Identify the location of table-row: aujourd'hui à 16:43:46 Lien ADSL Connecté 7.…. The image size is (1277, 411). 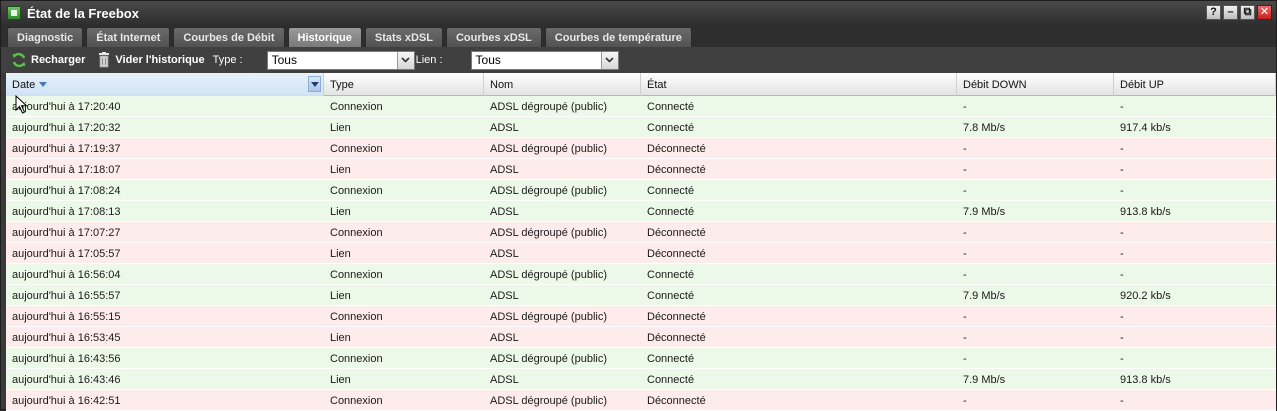
(641, 379).